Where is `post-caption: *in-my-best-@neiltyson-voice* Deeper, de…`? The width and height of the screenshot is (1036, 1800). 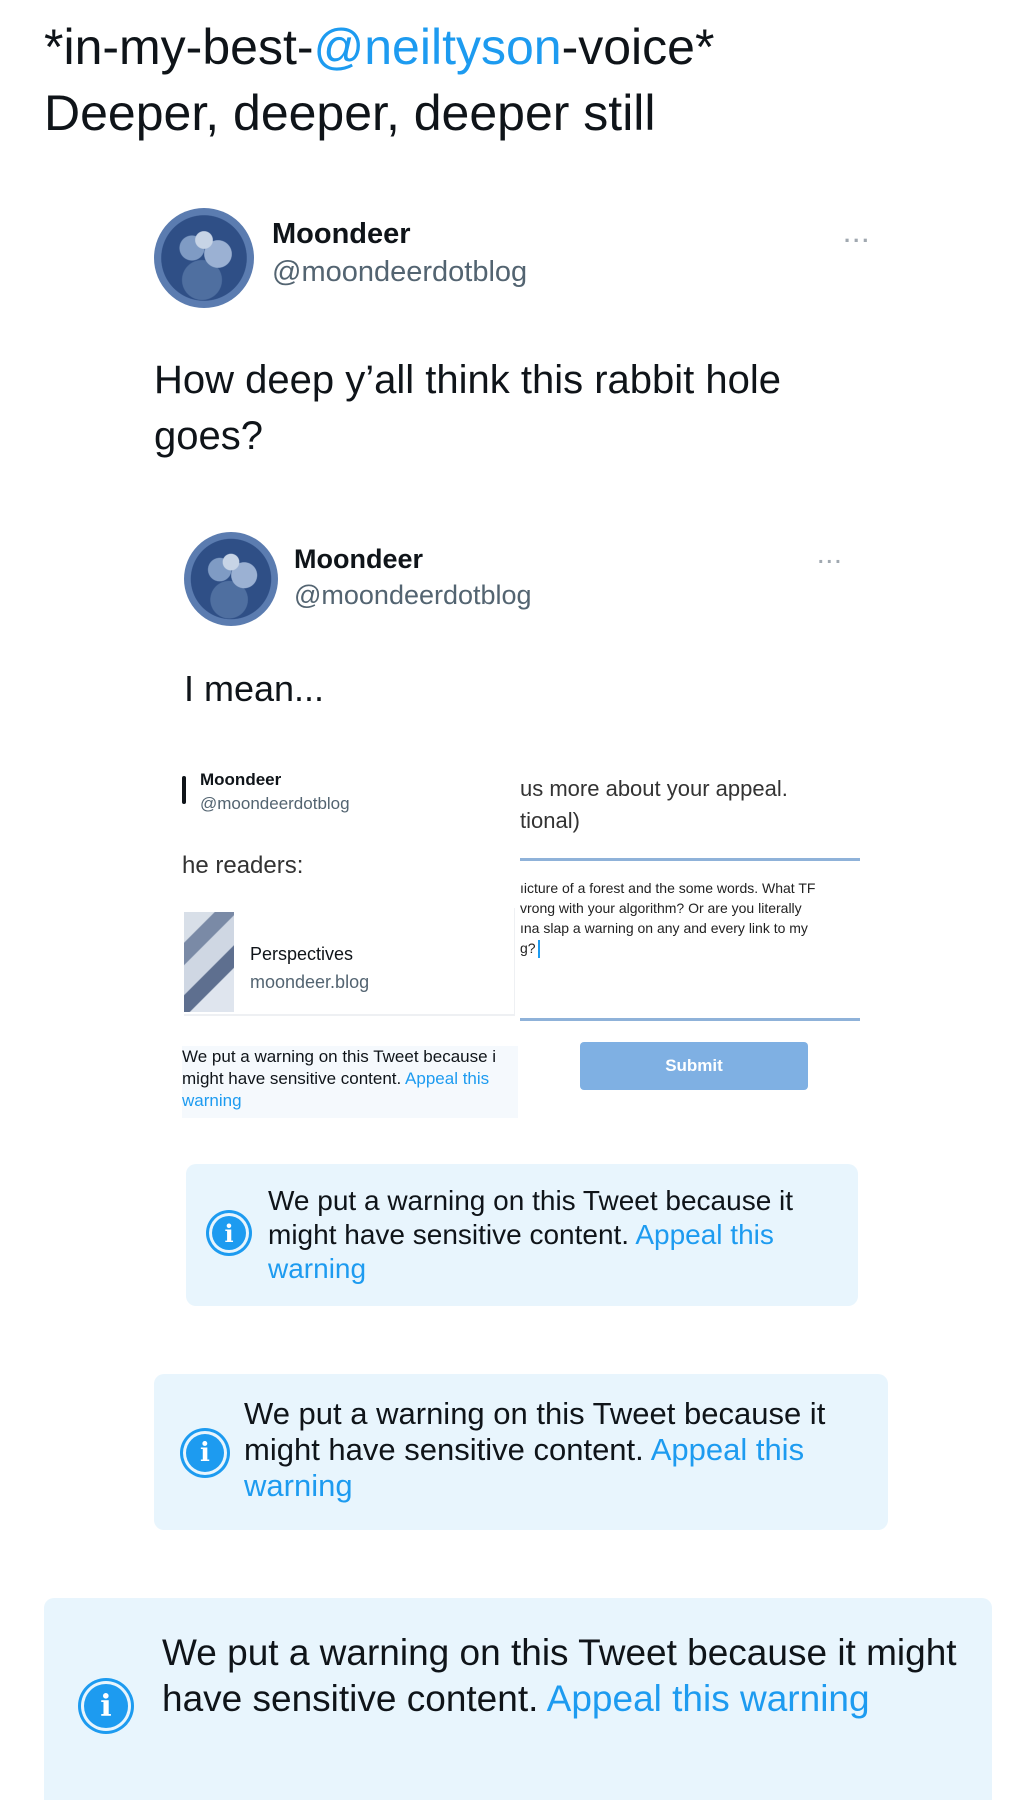 post-caption: *in-my-best-@neiltyson-voice* Deeper, de… is located at coordinates (524, 80).